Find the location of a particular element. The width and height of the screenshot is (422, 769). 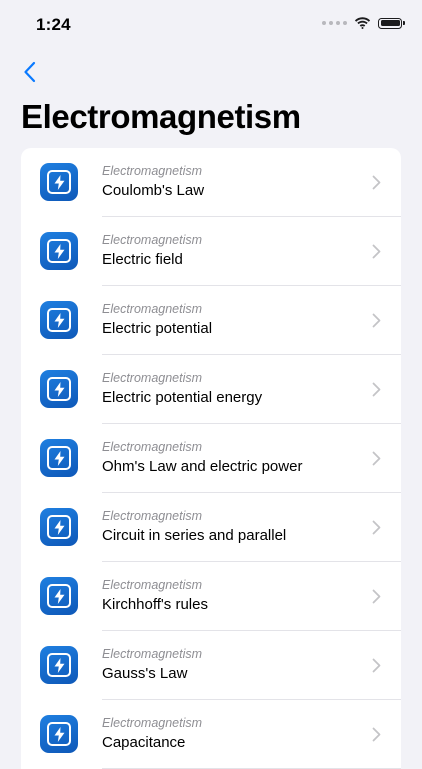

wifi-icon is located at coordinates (362, 23).